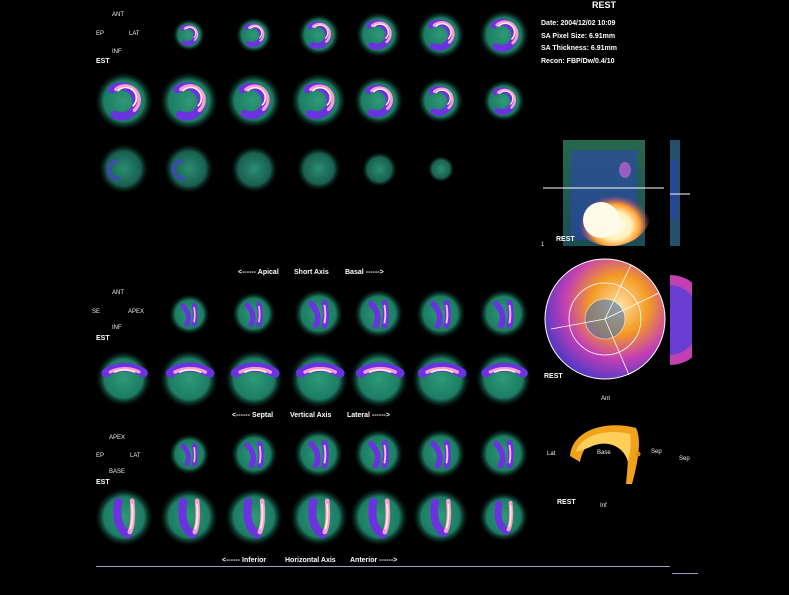 The height and width of the screenshot is (595, 789). What do you see at coordinates (118, 293) in the screenshot?
I see `orient-ant-va: ANT` at bounding box center [118, 293].